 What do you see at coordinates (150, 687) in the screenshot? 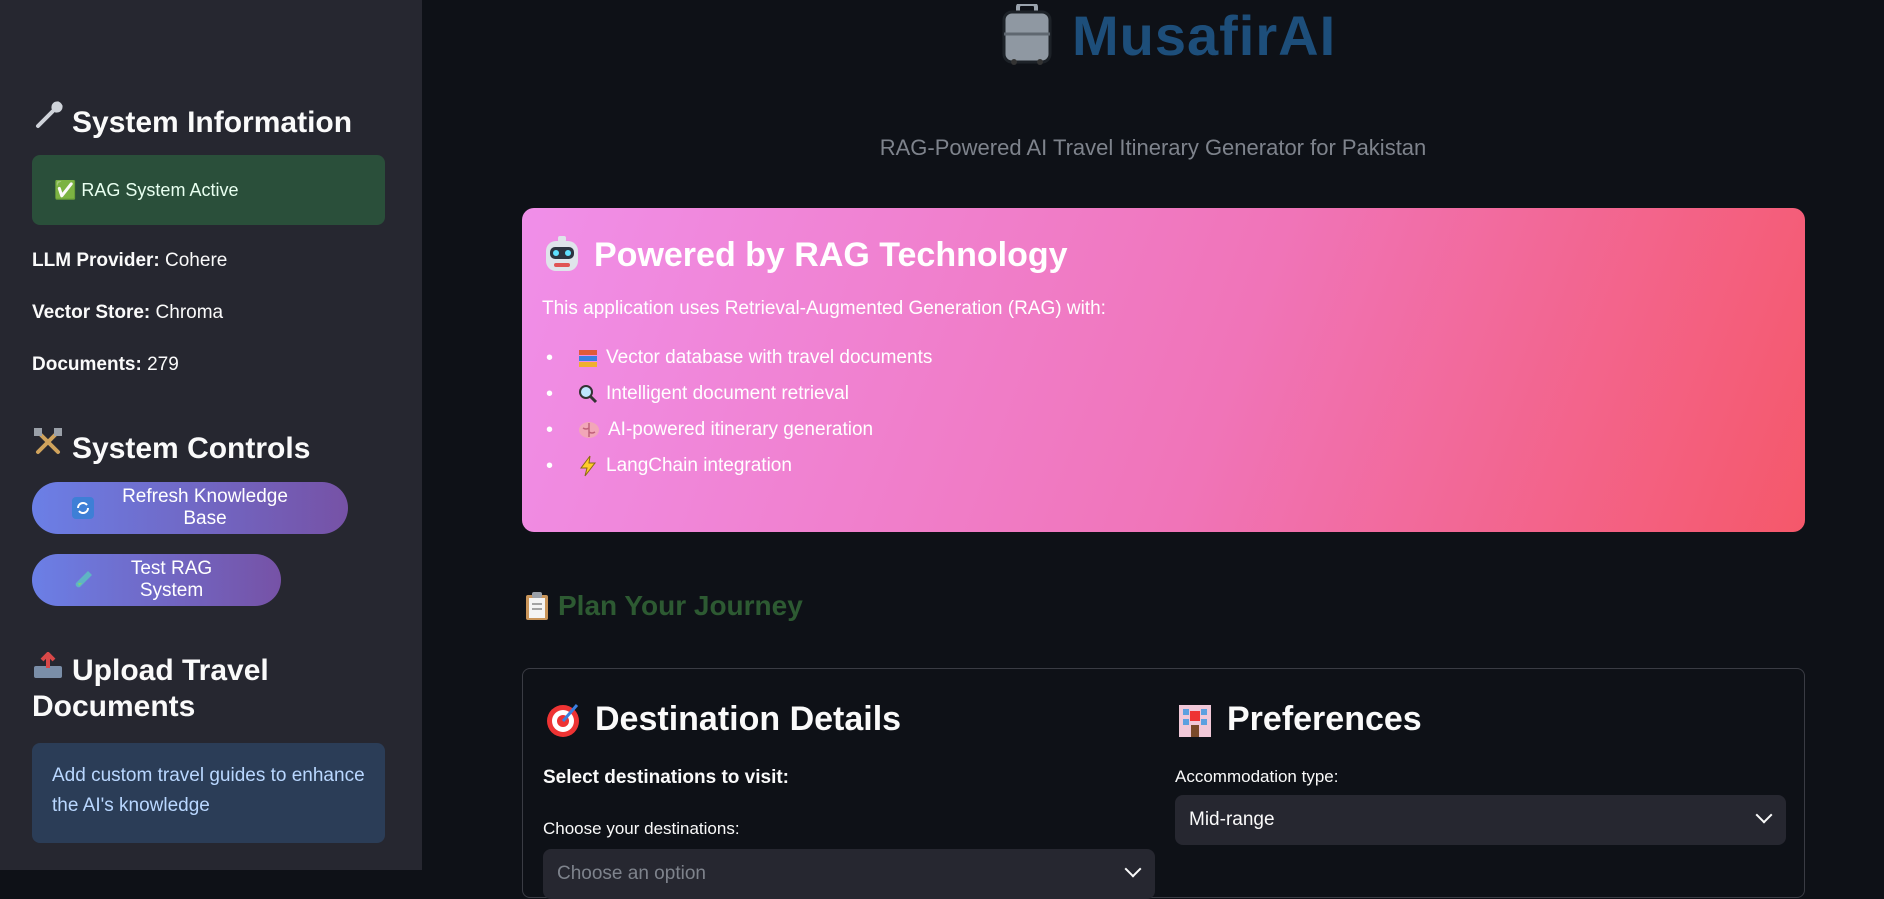
I see `upload-documents-heading: Upload Travel Documents` at bounding box center [150, 687].